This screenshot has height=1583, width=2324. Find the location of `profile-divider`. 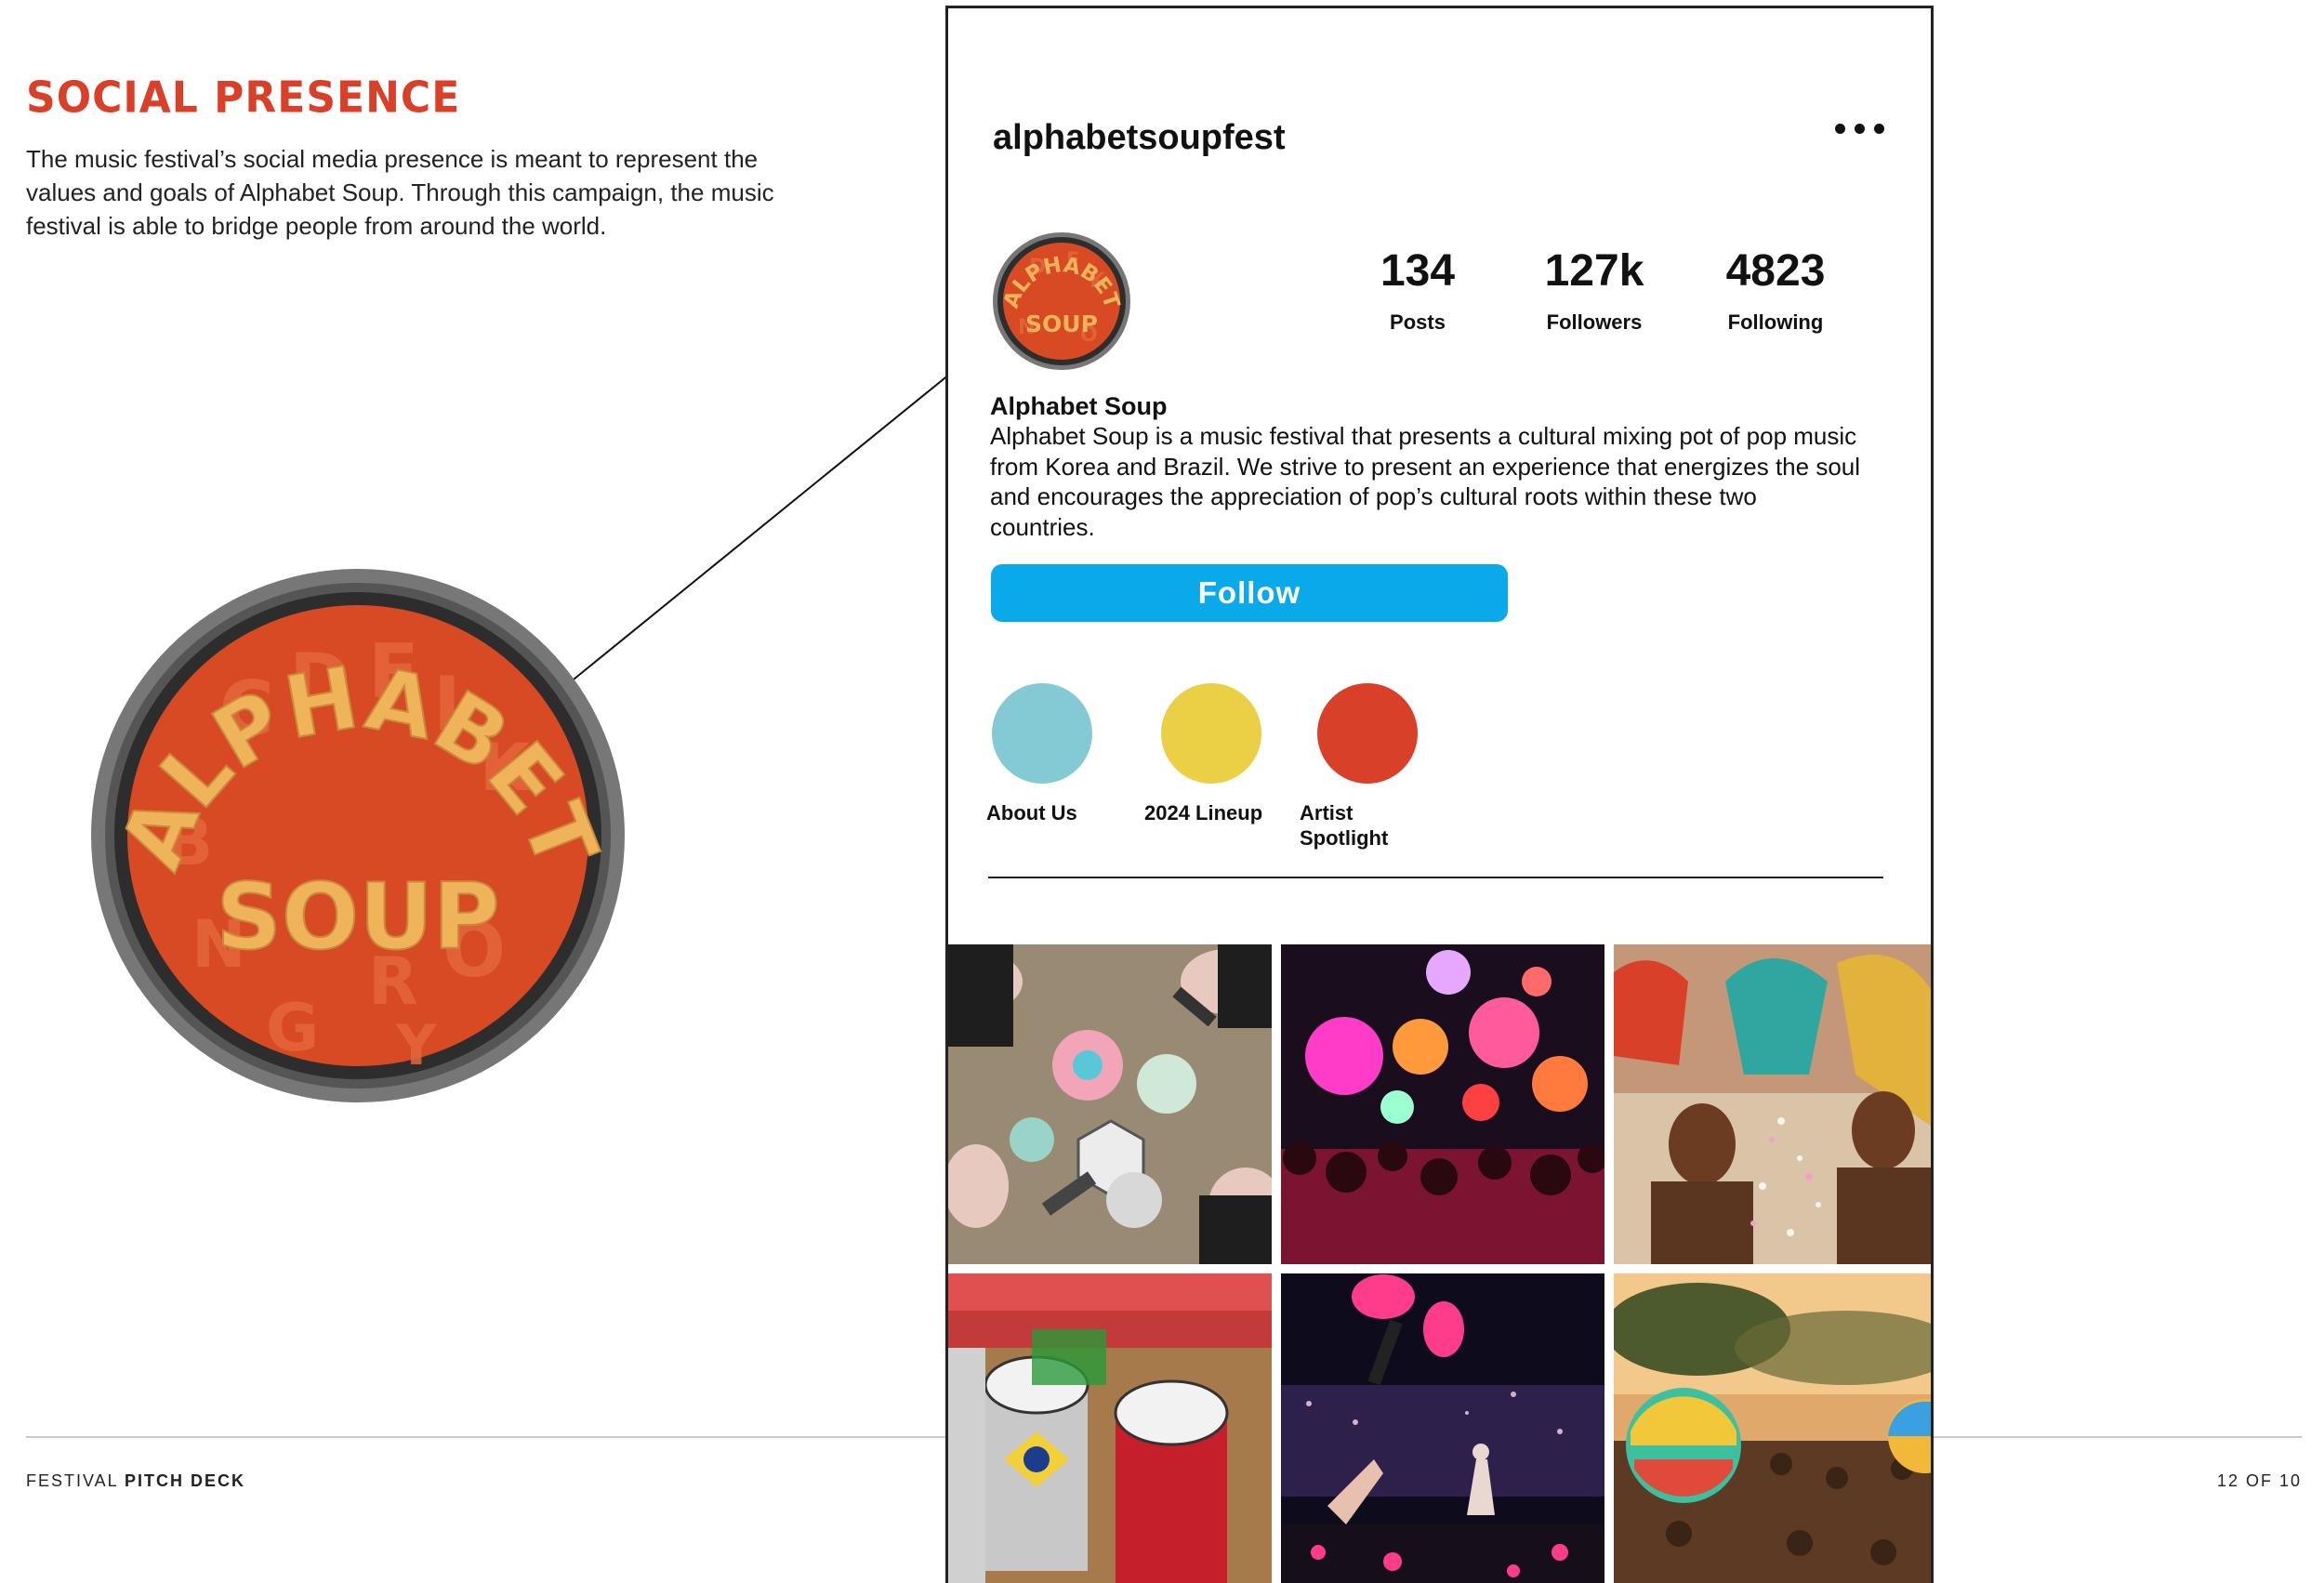

profile-divider is located at coordinates (1435, 877).